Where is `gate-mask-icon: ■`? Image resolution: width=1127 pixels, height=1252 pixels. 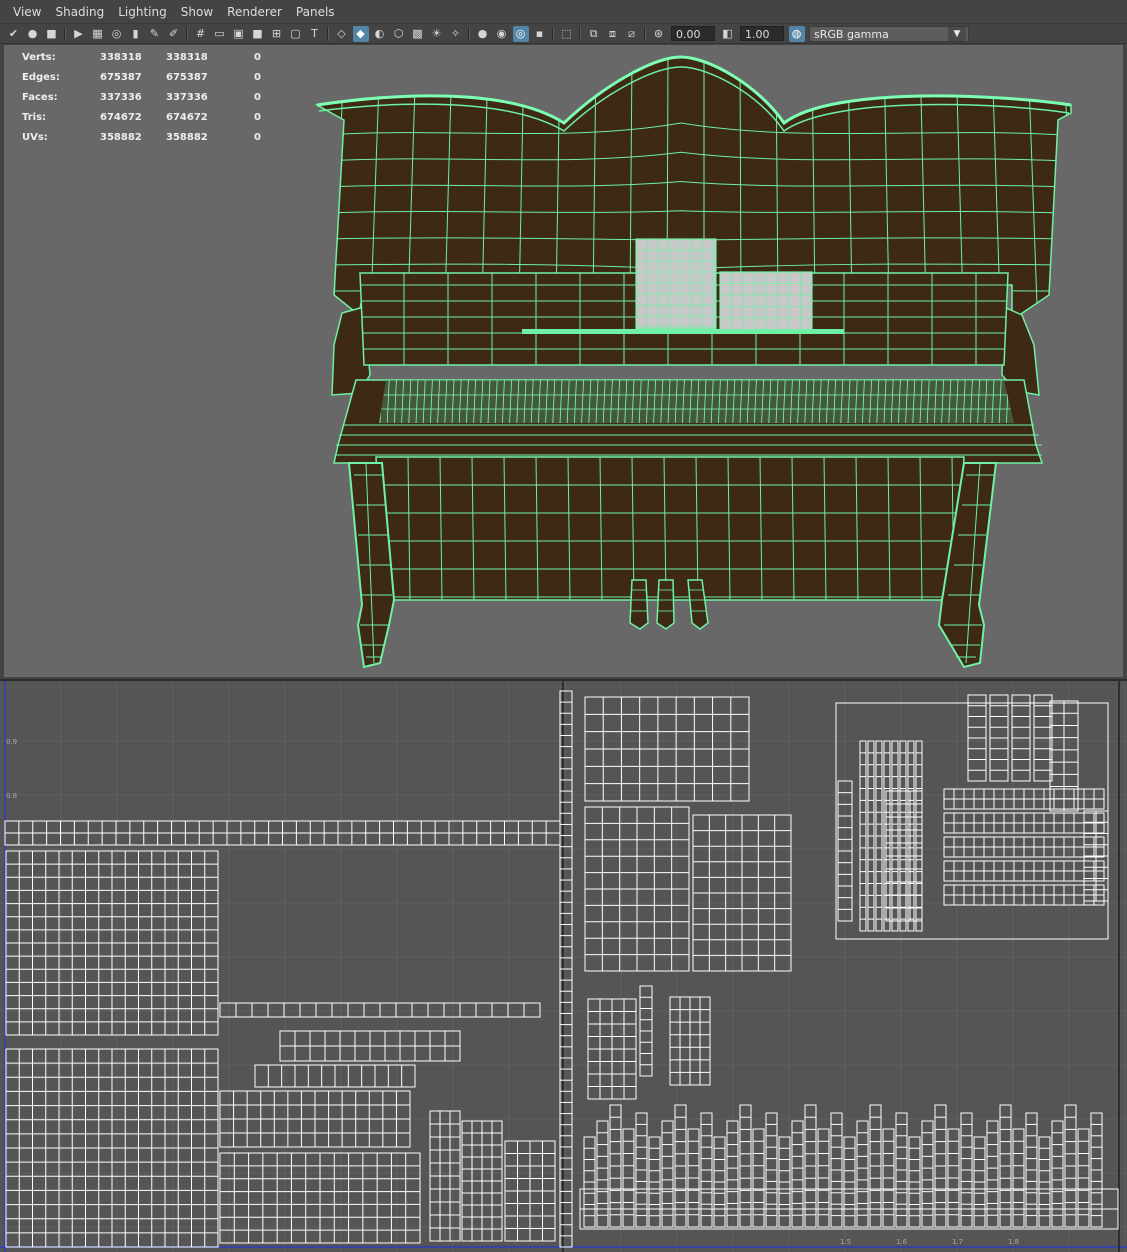 gate-mask-icon: ■ is located at coordinates (258, 34).